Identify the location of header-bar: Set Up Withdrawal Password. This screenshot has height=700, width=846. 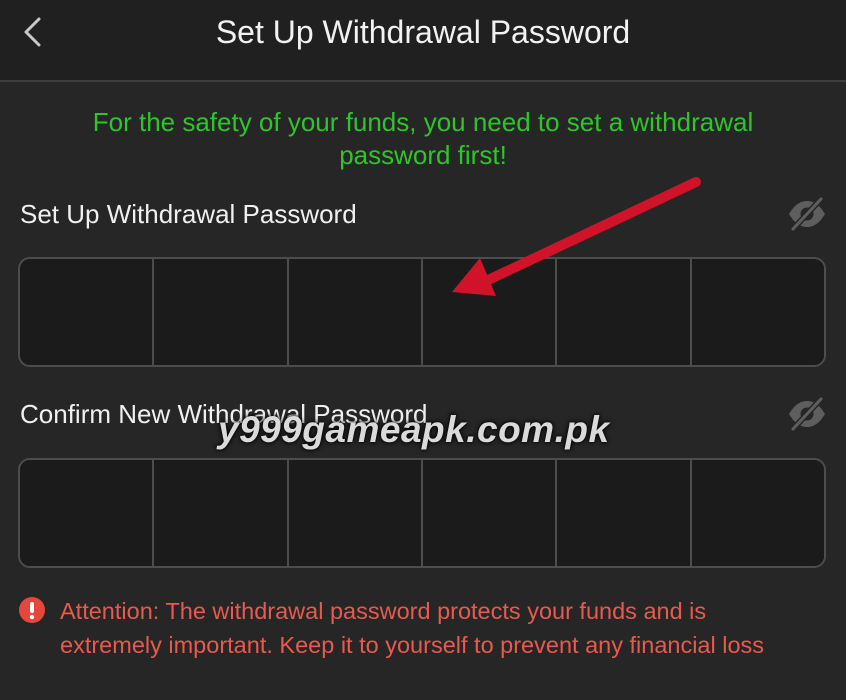
(423, 41).